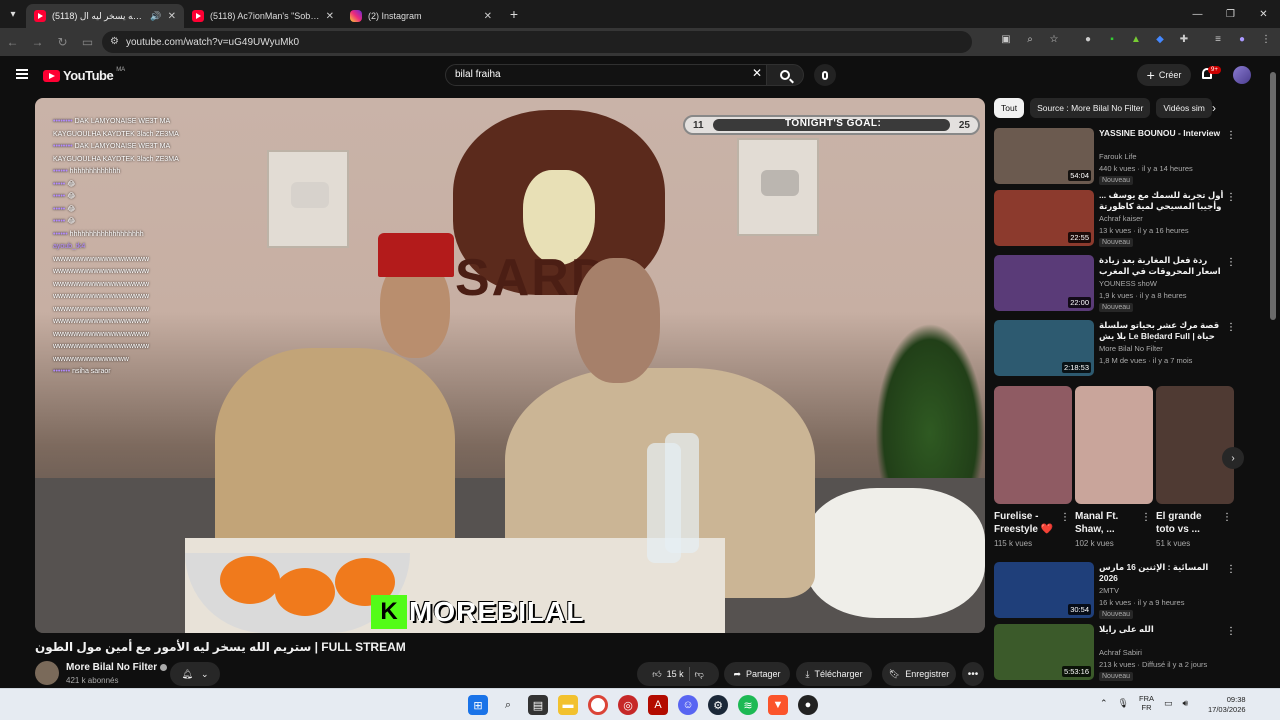 This screenshot has width=1280, height=720. Describe the element at coordinates (508, 705) in the screenshot. I see `search-icon: ⌕` at that location.